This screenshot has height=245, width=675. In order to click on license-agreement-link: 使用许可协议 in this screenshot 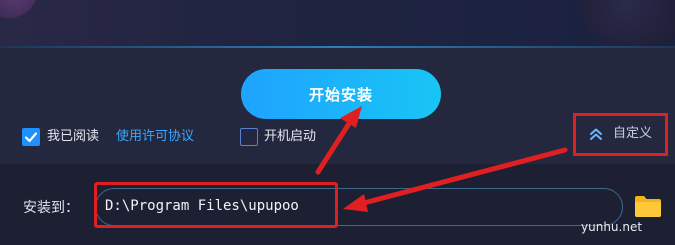, I will do `click(155, 137)`.